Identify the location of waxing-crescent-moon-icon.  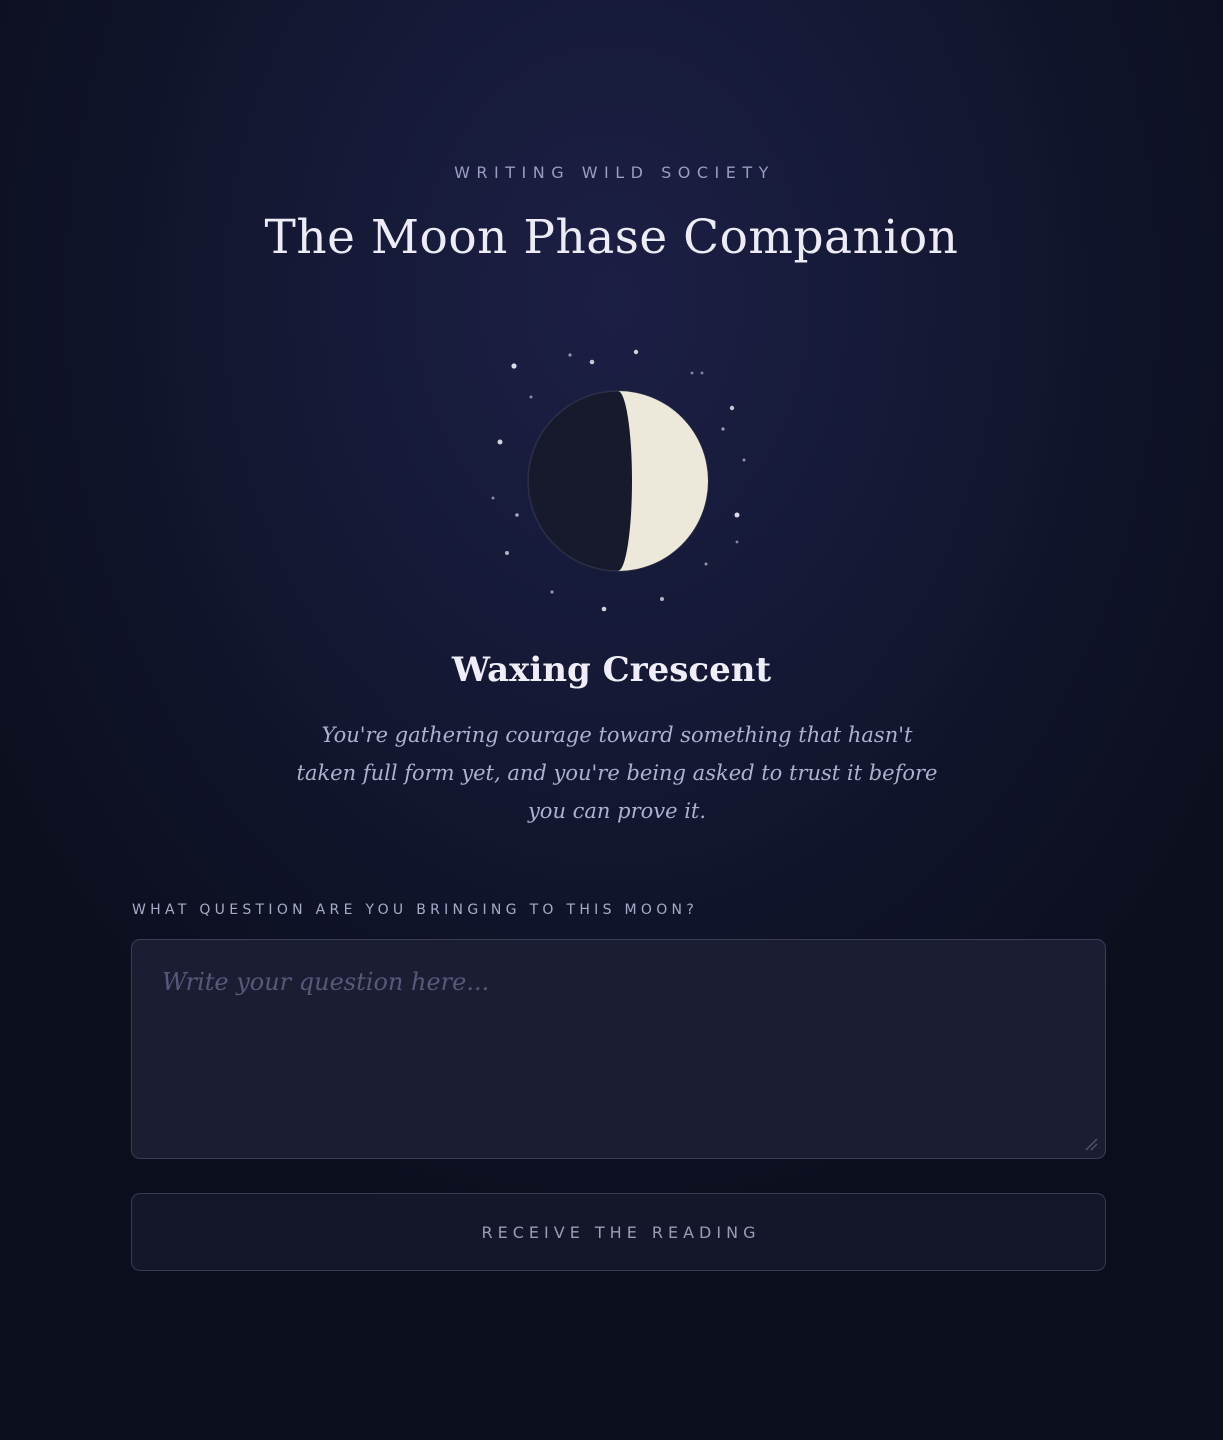
(618, 481).